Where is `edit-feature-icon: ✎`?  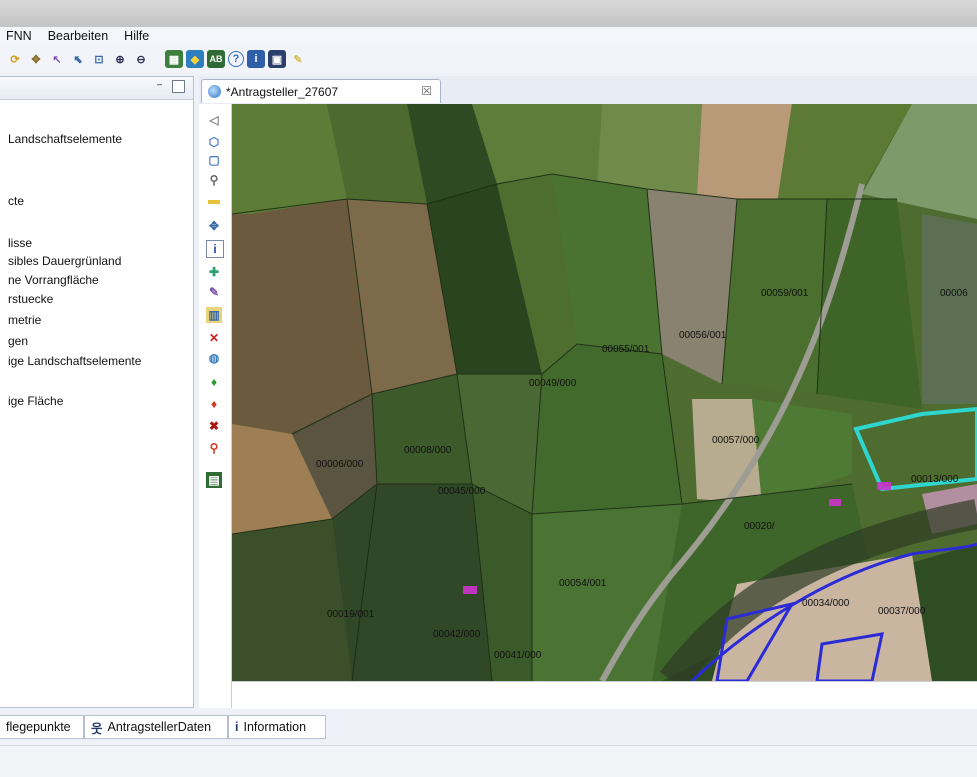 edit-feature-icon: ✎ is located at coordinates (214, 292).